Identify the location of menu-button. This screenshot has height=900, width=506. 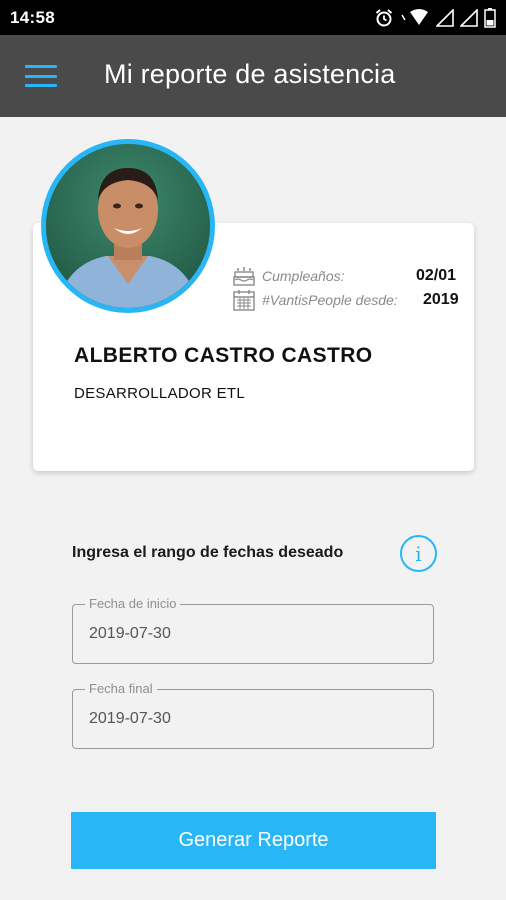
(41, 76).